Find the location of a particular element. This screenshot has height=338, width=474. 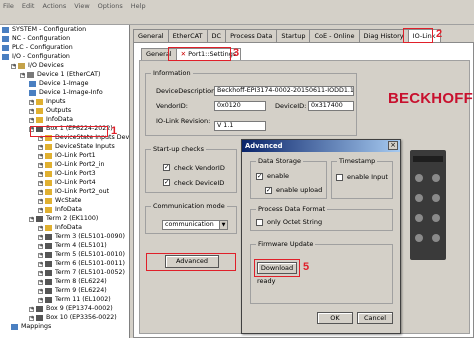

tree-item: + Box 10 (EP3356-0022) is located at coordinates (73, 318).